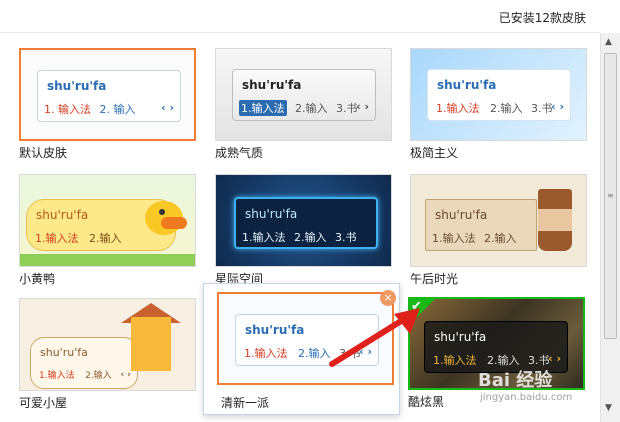 This screenshot has height=422, width=620. Describe the element at coordinates (151, 344) in the screenshot. I see `house-illustration` at that location.